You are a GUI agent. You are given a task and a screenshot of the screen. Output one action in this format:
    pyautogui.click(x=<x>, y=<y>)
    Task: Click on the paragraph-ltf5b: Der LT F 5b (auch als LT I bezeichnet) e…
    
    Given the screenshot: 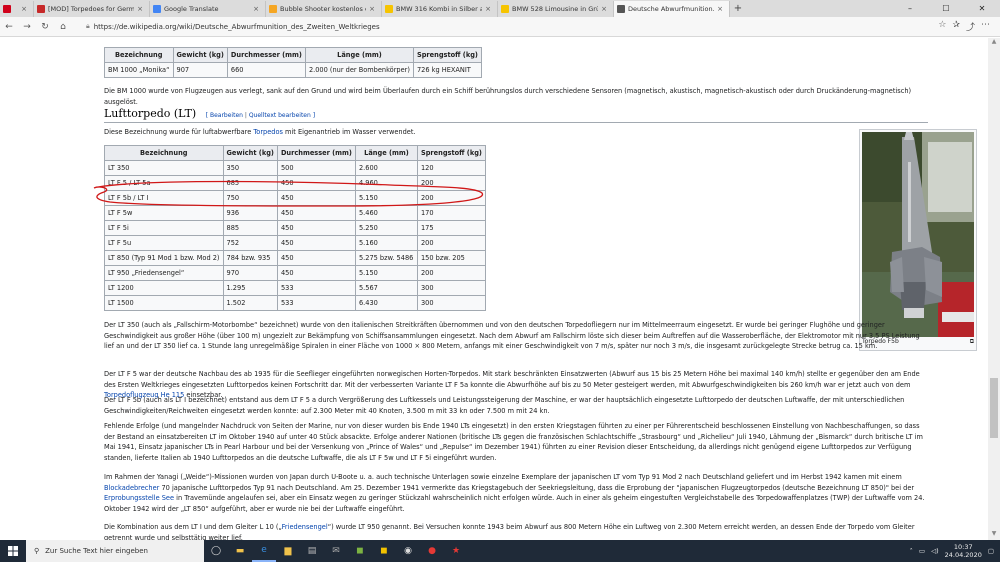 What is the action you would take?
    pyautogui.click(x=504, y=405)
    